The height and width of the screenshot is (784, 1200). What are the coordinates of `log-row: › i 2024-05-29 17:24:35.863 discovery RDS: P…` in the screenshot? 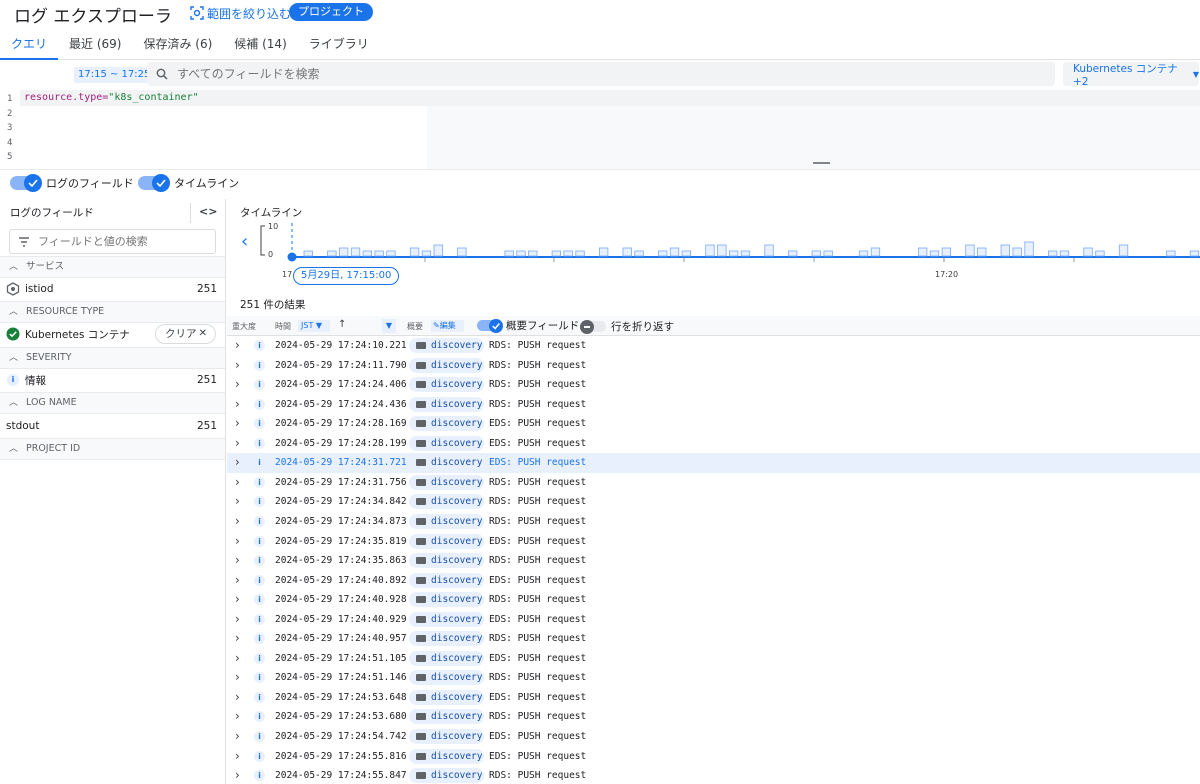 It's located at (713, 561).